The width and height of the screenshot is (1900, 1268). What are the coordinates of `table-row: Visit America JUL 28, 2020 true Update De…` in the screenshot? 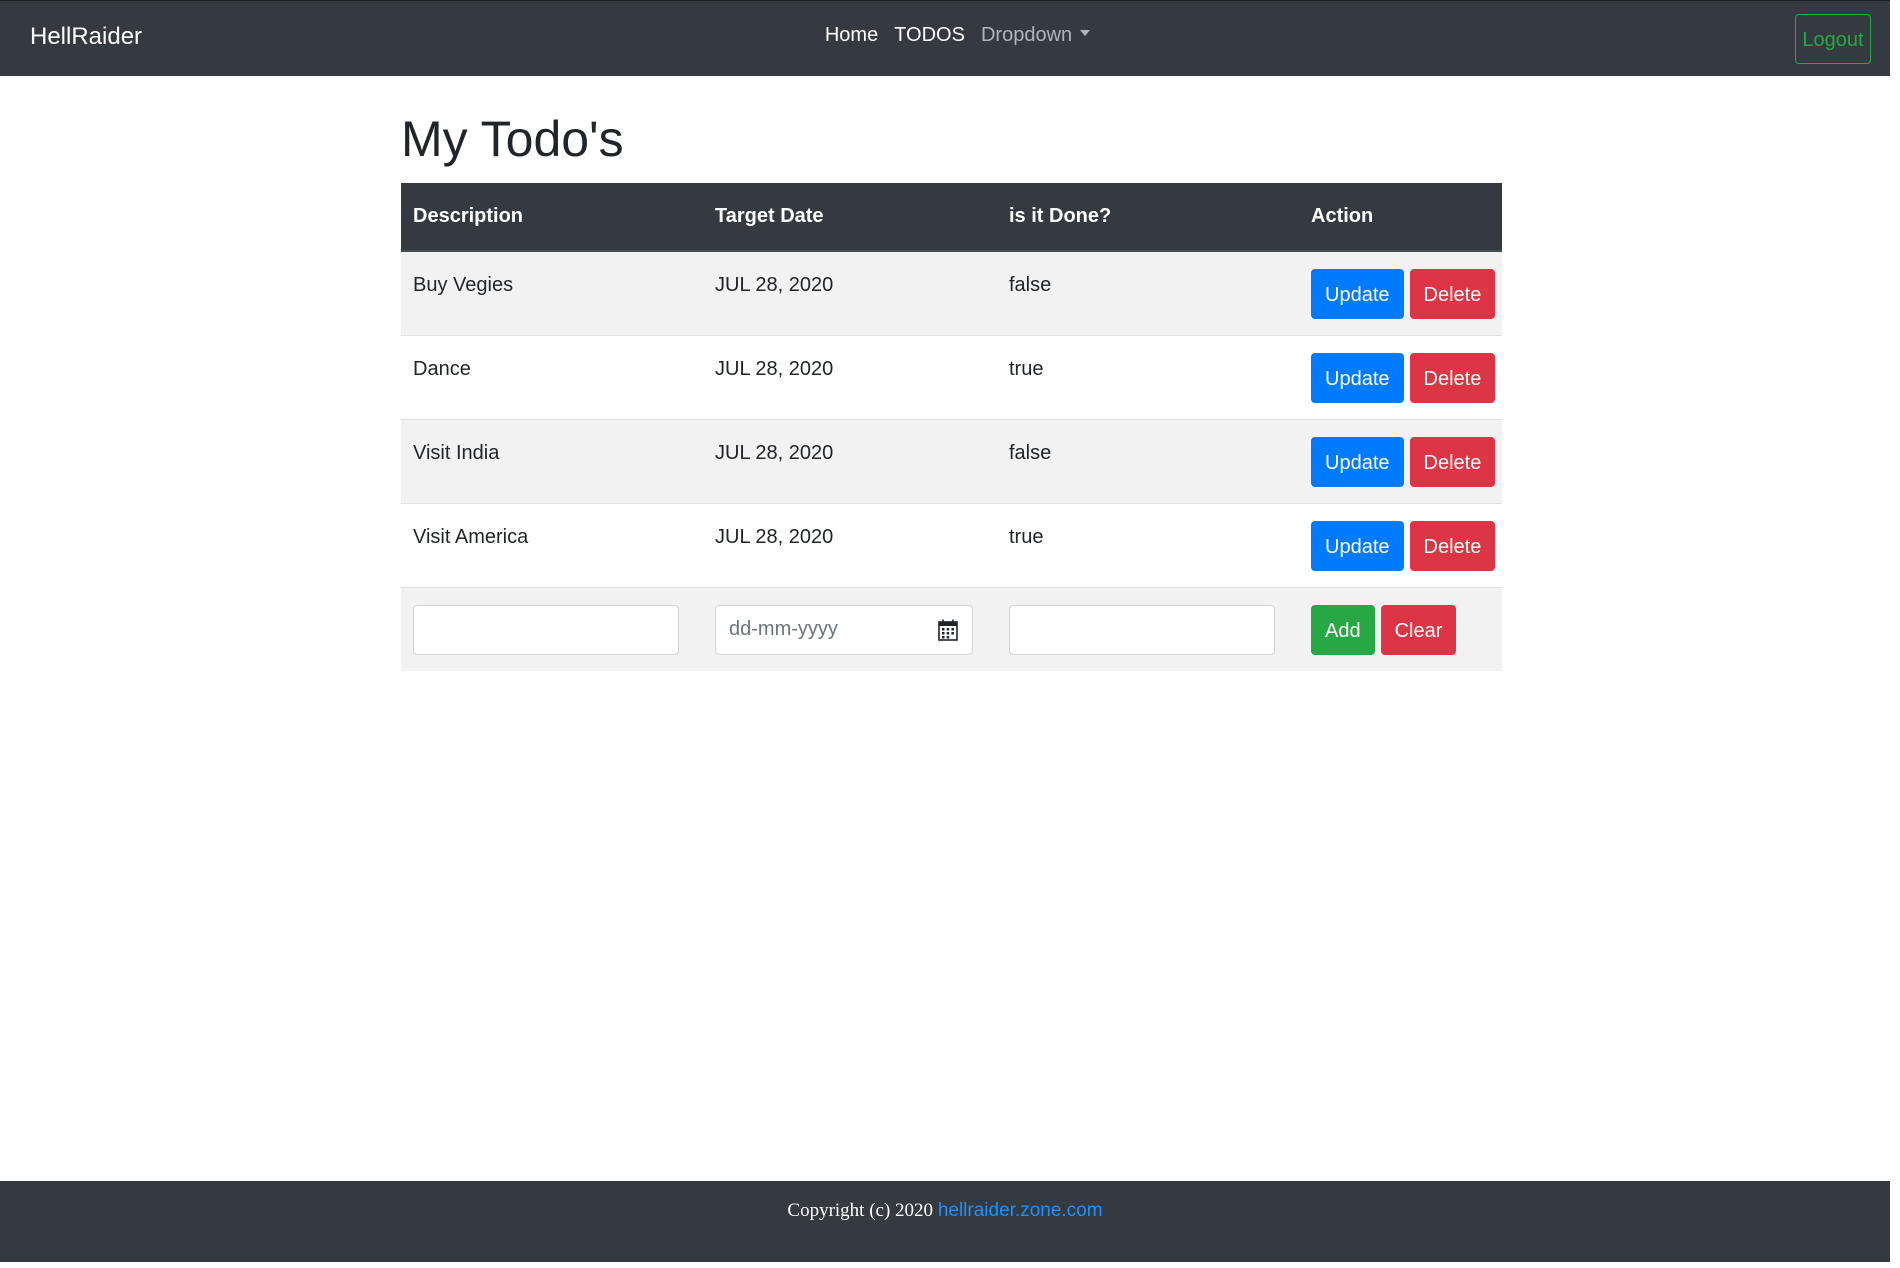 It's located at (951, 545).